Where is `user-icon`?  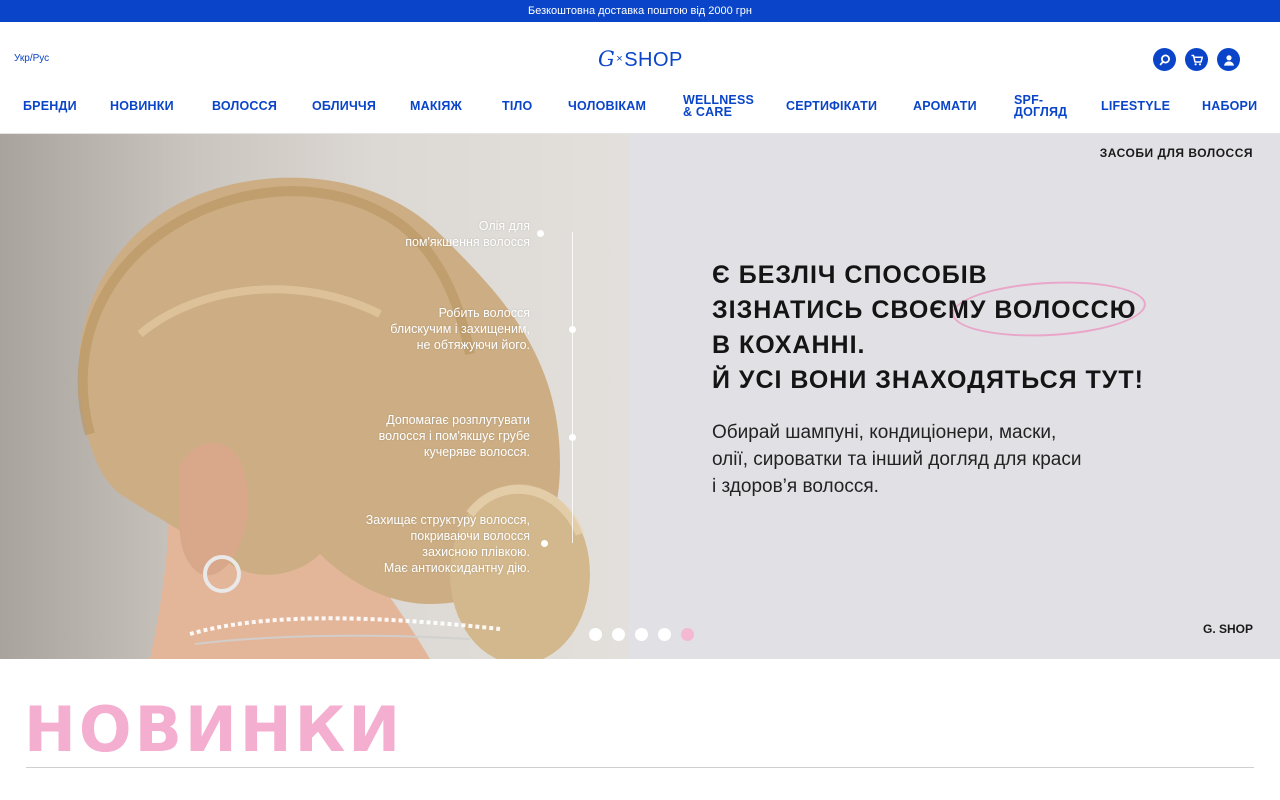 user-icon is located at coordinates (1228, 59).